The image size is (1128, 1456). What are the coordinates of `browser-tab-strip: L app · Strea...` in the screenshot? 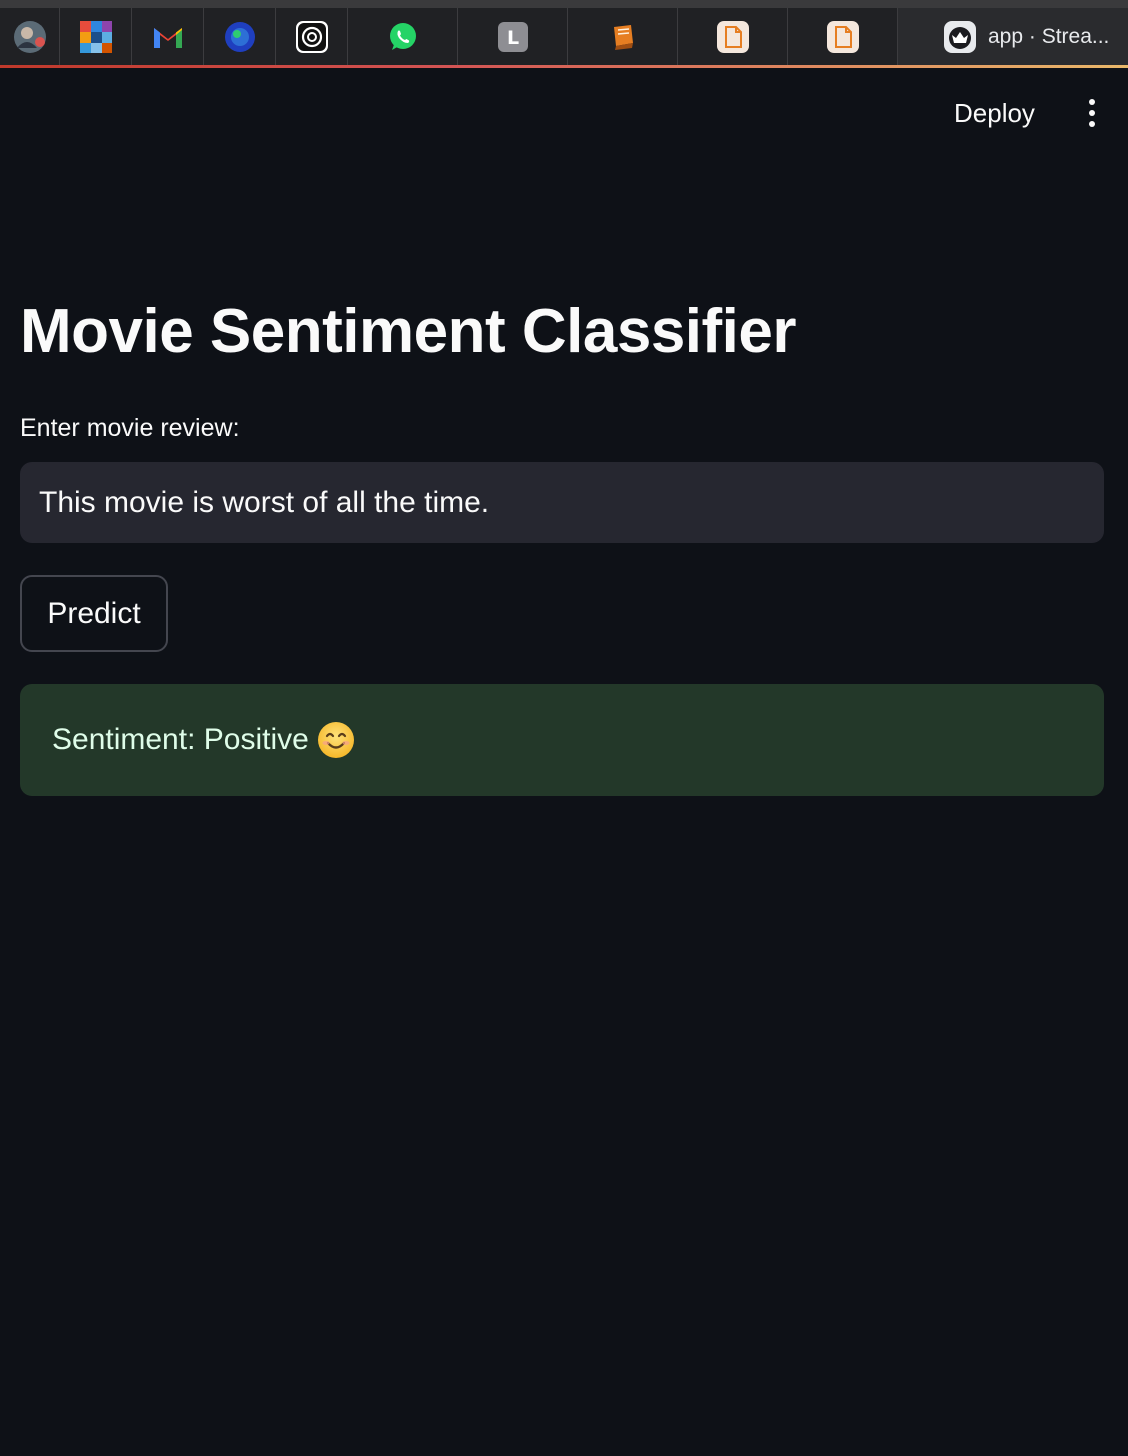 It's located at (564, 34).